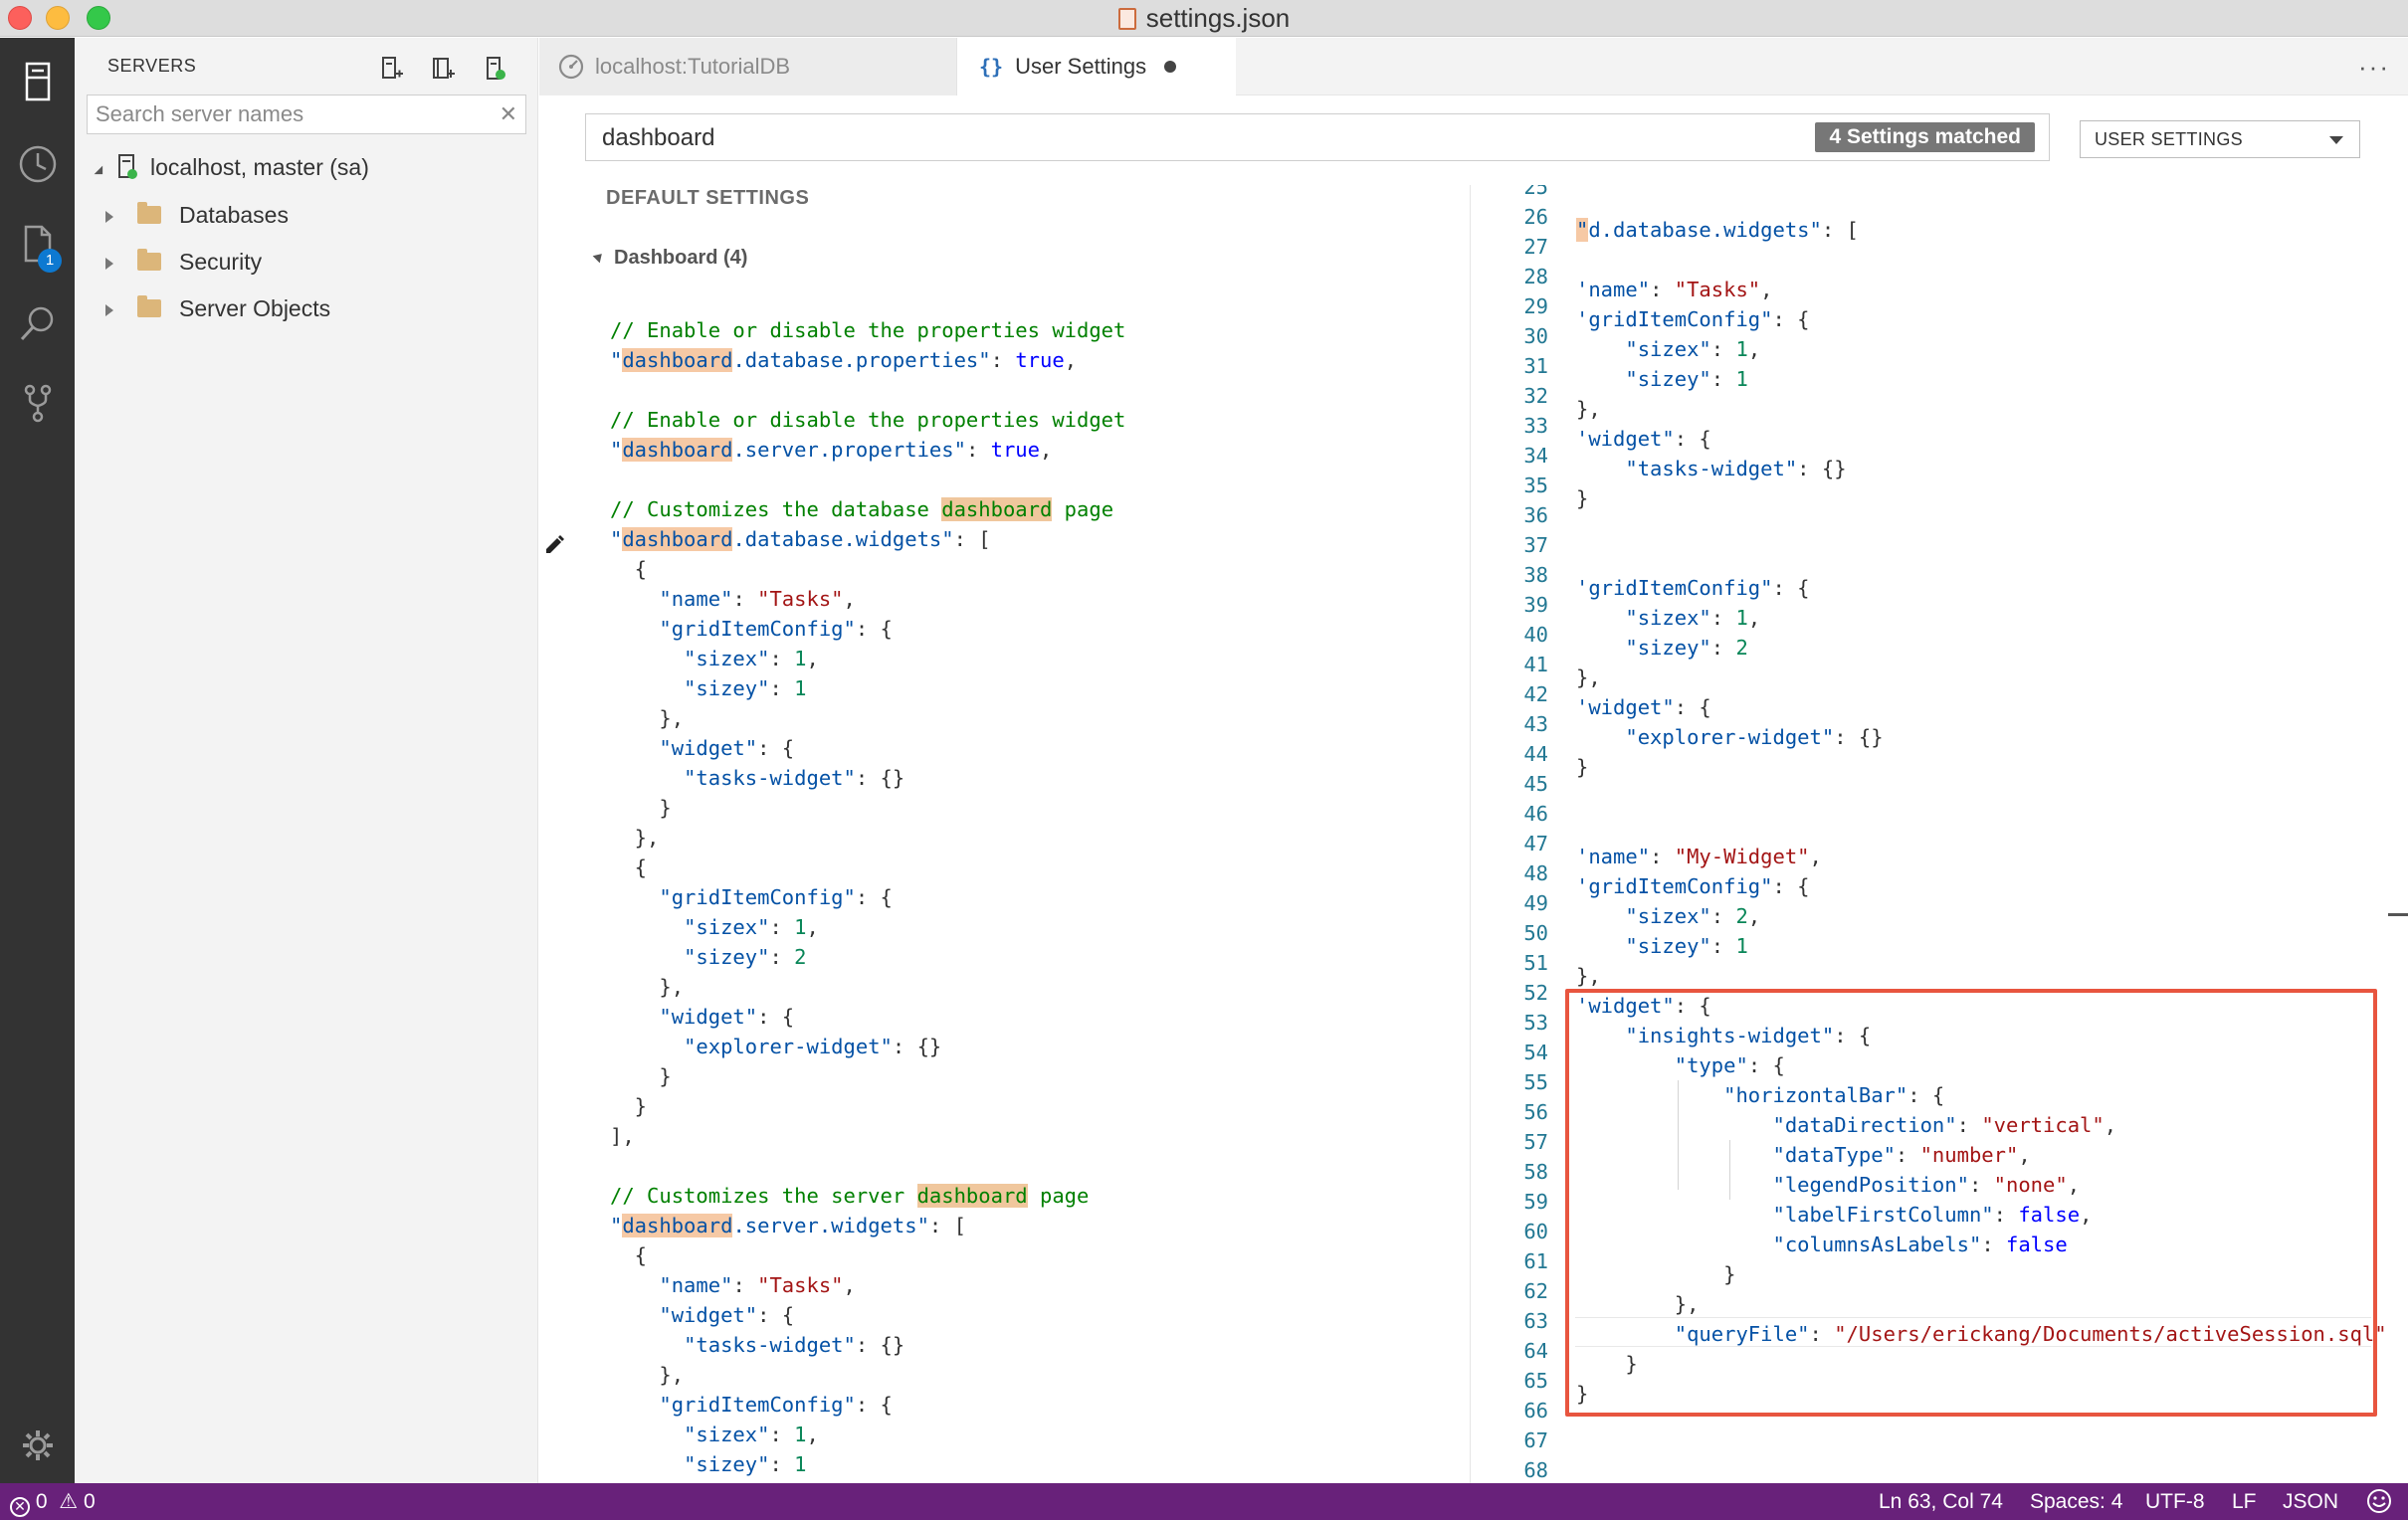 This screenshot has width=2408, height=1520. I want to click on line-number: 56, so click(1535, 1112).